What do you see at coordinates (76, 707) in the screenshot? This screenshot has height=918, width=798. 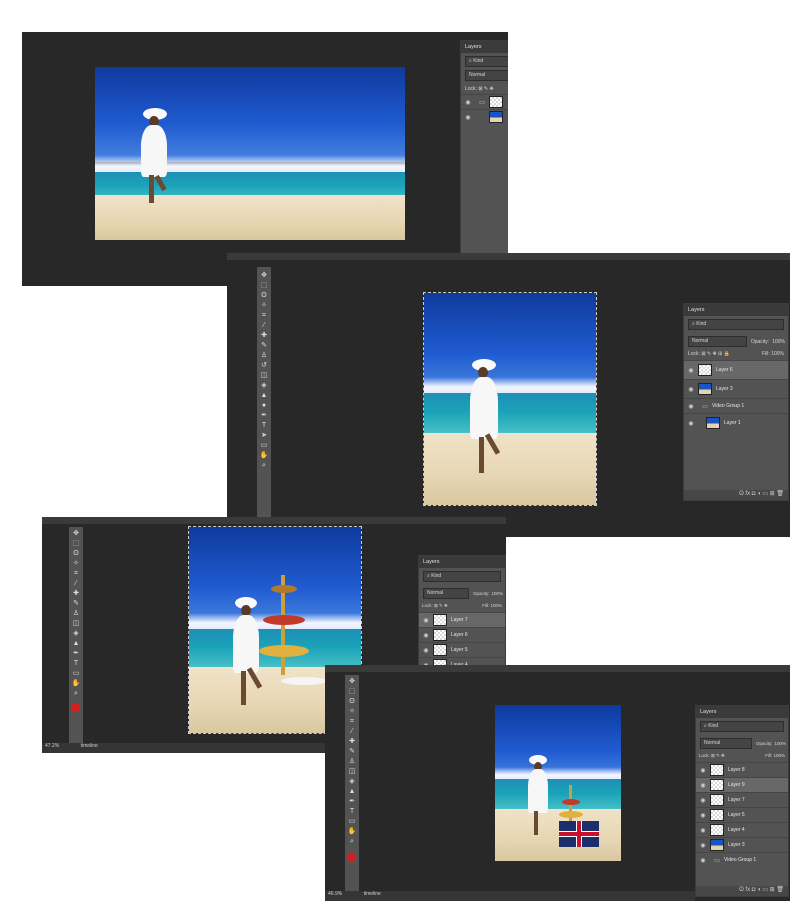 I see `foreground-color` at bounding box center [76, 707].